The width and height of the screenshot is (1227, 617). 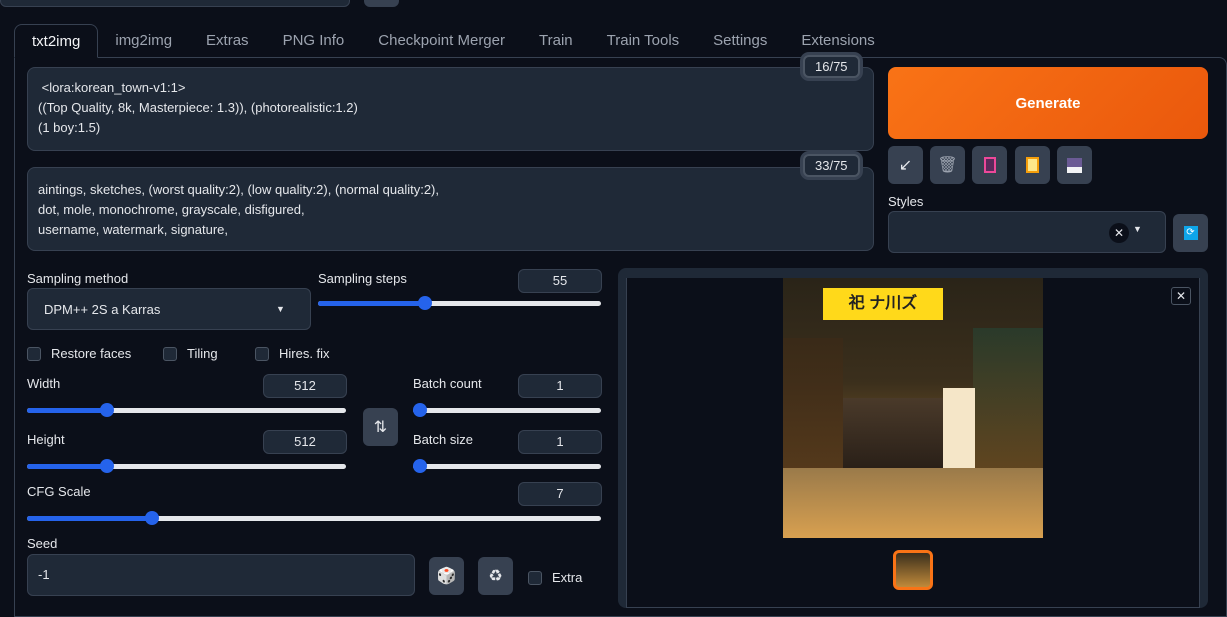 What do you see at coordinates (883, 304) in the screenshot?
I see `image-sign: 祀 ナ川ズ` at bounding box center [883, 304].